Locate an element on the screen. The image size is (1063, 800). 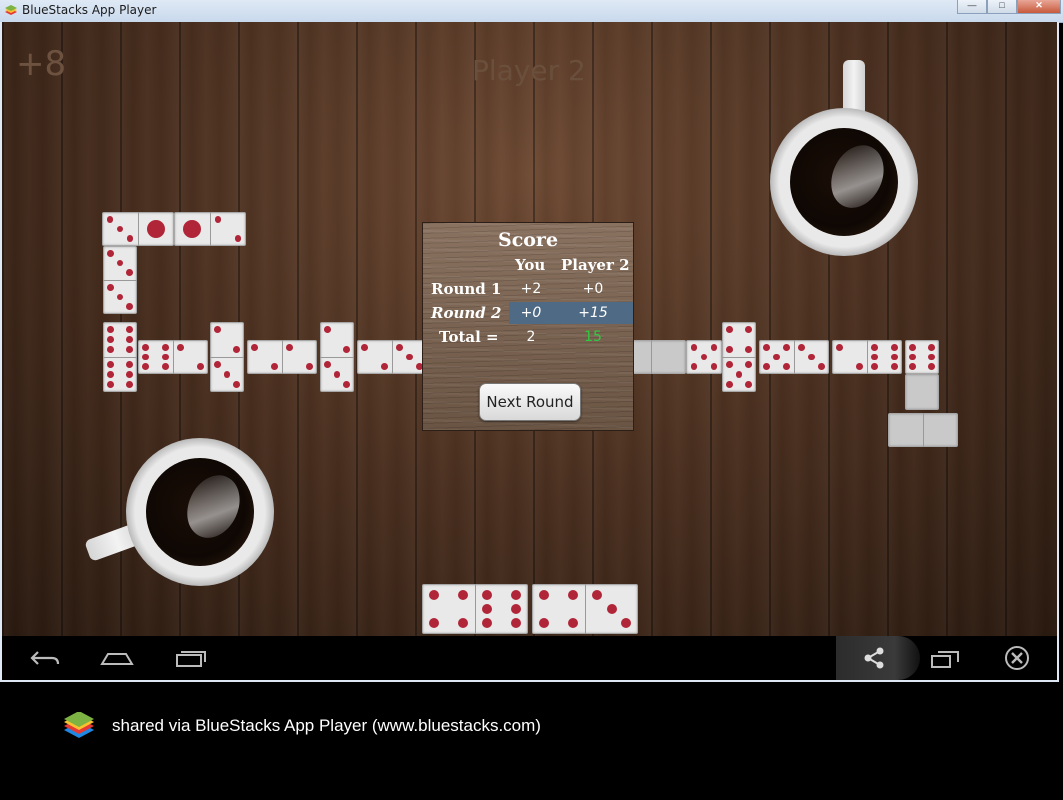
share-area is located at coordinates (878, 658).